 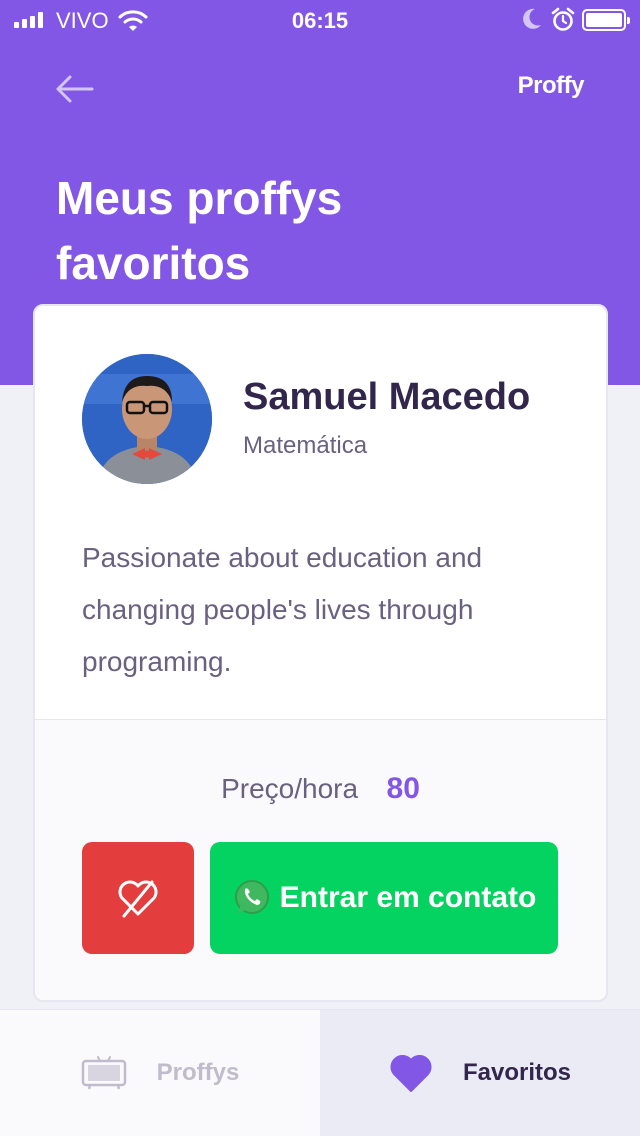 I want to click on contact-button-label: Entrar em contato, so click(x=408, y=897).